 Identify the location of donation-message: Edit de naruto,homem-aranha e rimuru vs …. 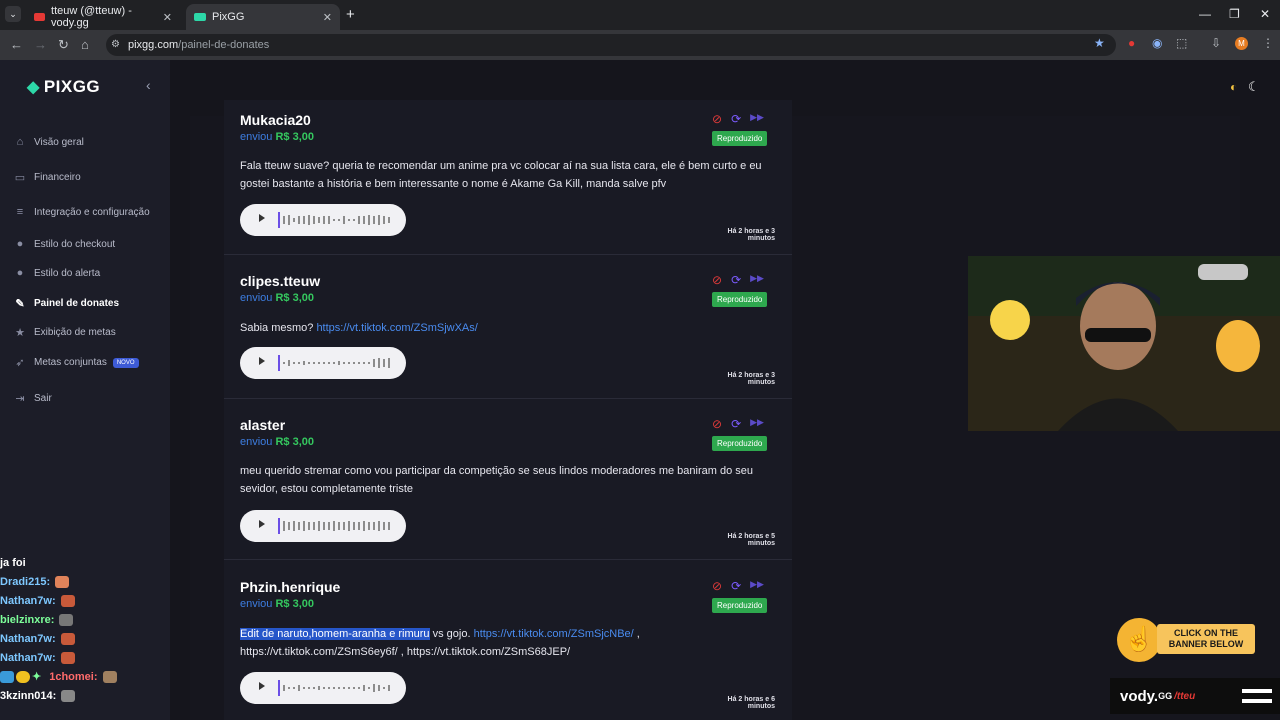
(505, 643).